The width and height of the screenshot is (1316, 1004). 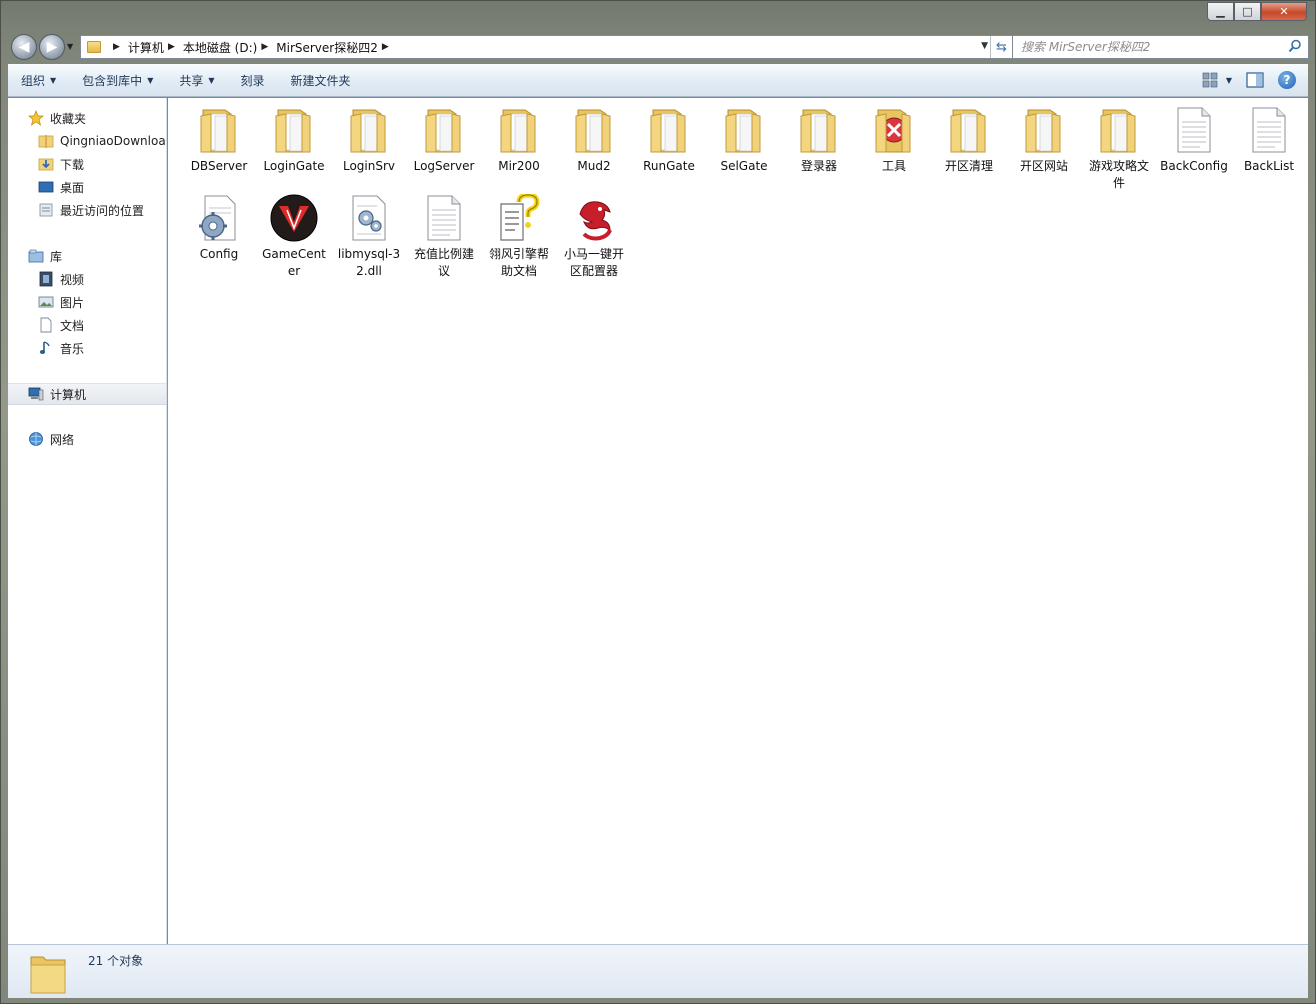 What do you see at coordinates (87, 256) in the screenshot?
I see `nav-libraries: 库` at bounding box center [87, 256].